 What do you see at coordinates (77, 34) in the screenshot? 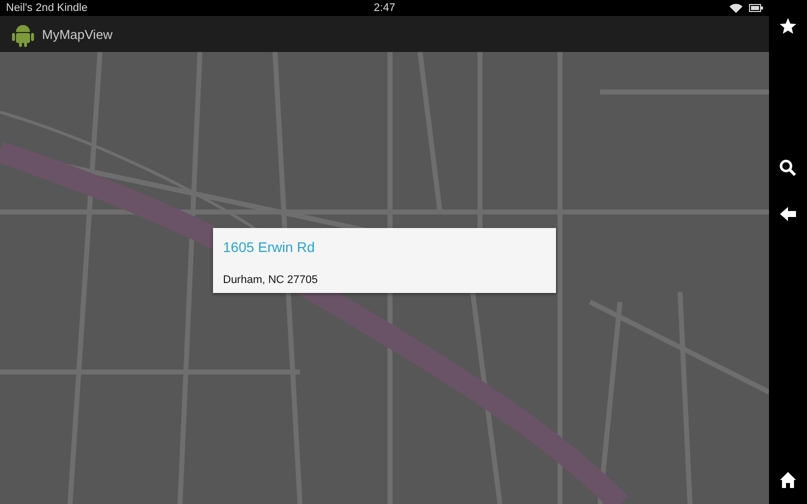
I see `app-title: MyMapView` at bounding box center [77, 34].